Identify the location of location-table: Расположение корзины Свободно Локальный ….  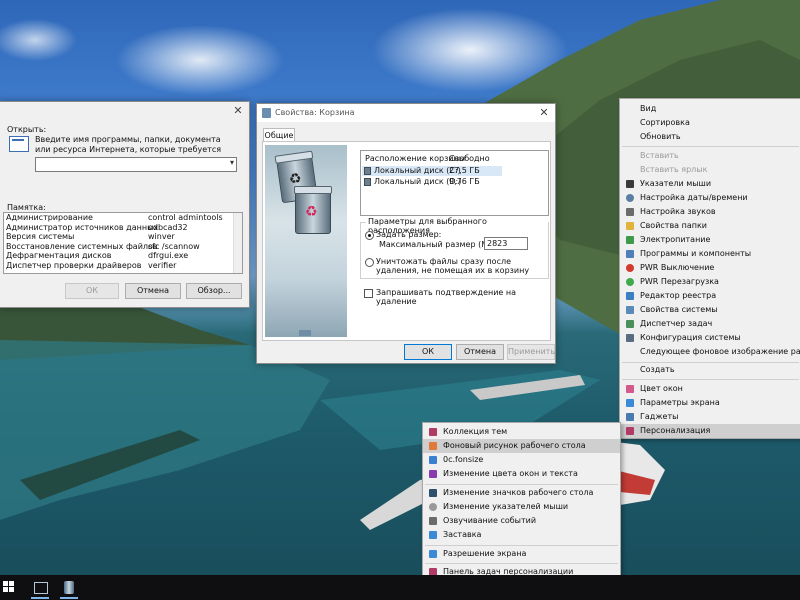
(454, 183).